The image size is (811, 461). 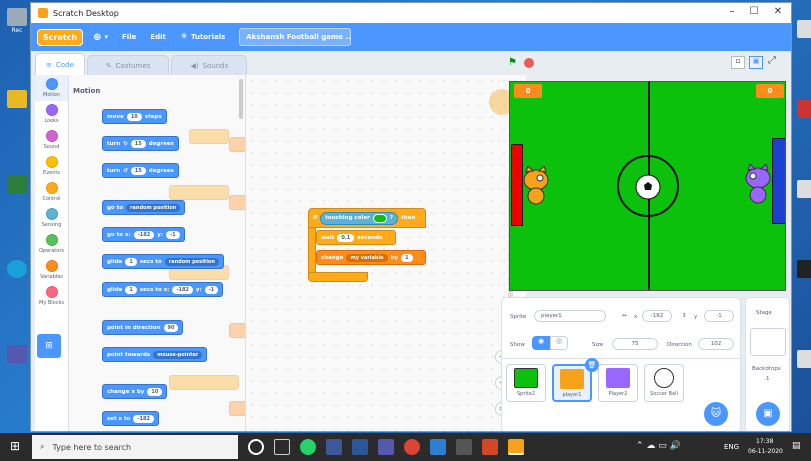 I want to click on app-icon, so click(x=334, y=447).